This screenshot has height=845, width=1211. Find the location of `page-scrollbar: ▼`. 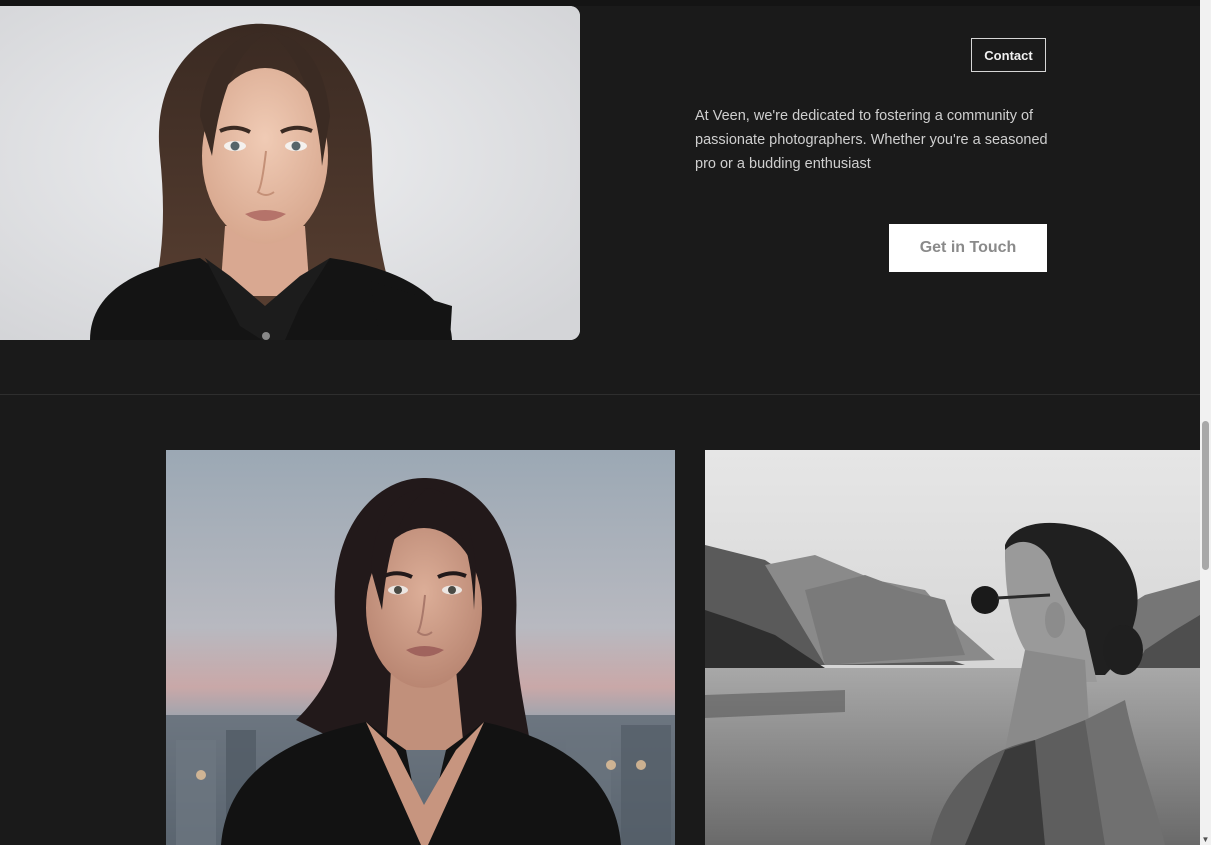

page-scrollbar: ▼ is located at coordinates (1205, 422).